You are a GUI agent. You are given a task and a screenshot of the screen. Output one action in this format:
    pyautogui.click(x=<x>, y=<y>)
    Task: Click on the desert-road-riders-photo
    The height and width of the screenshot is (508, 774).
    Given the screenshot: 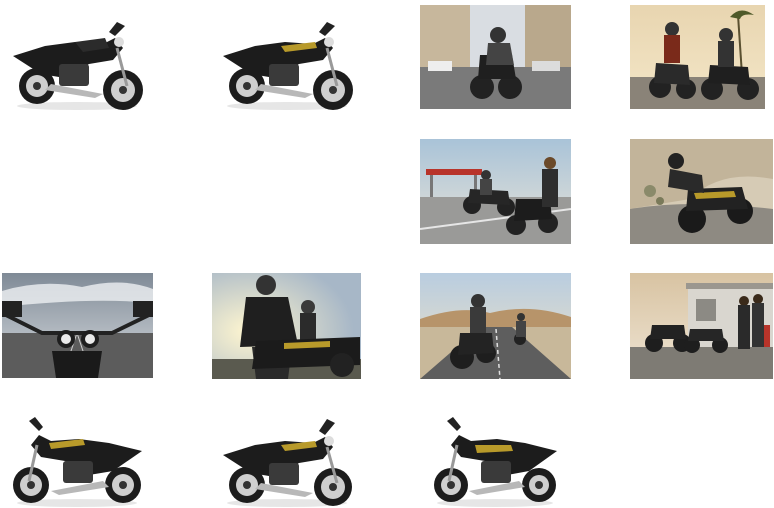 What is the action you would take?
    pyautogui.click(x=495, y=326)
    